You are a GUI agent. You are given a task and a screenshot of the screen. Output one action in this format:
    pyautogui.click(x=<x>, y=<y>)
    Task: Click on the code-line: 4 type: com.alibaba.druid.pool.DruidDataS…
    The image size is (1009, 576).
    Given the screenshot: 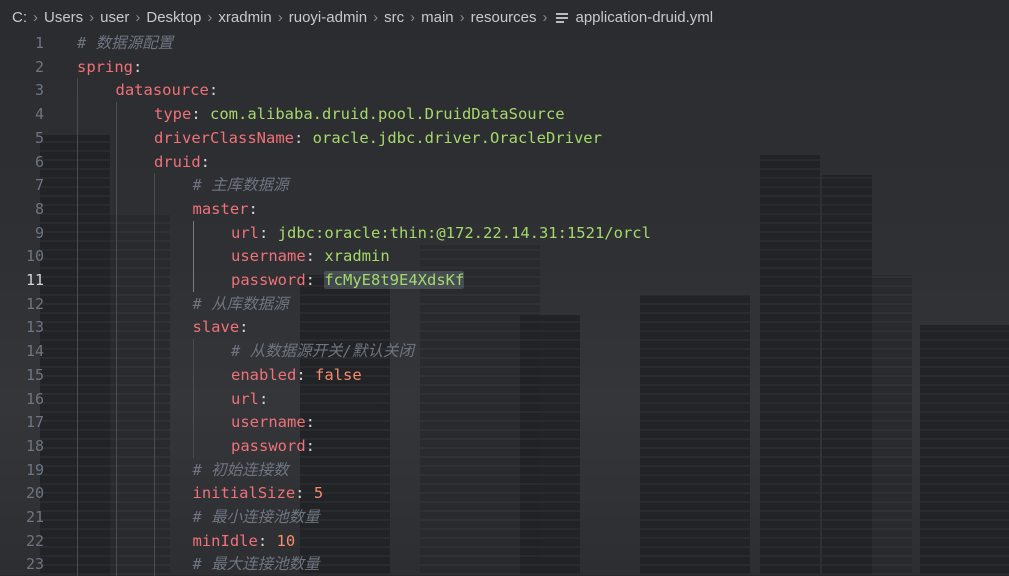 What is the action you would take?
    pyautogui.click(x=504, y=114)
    